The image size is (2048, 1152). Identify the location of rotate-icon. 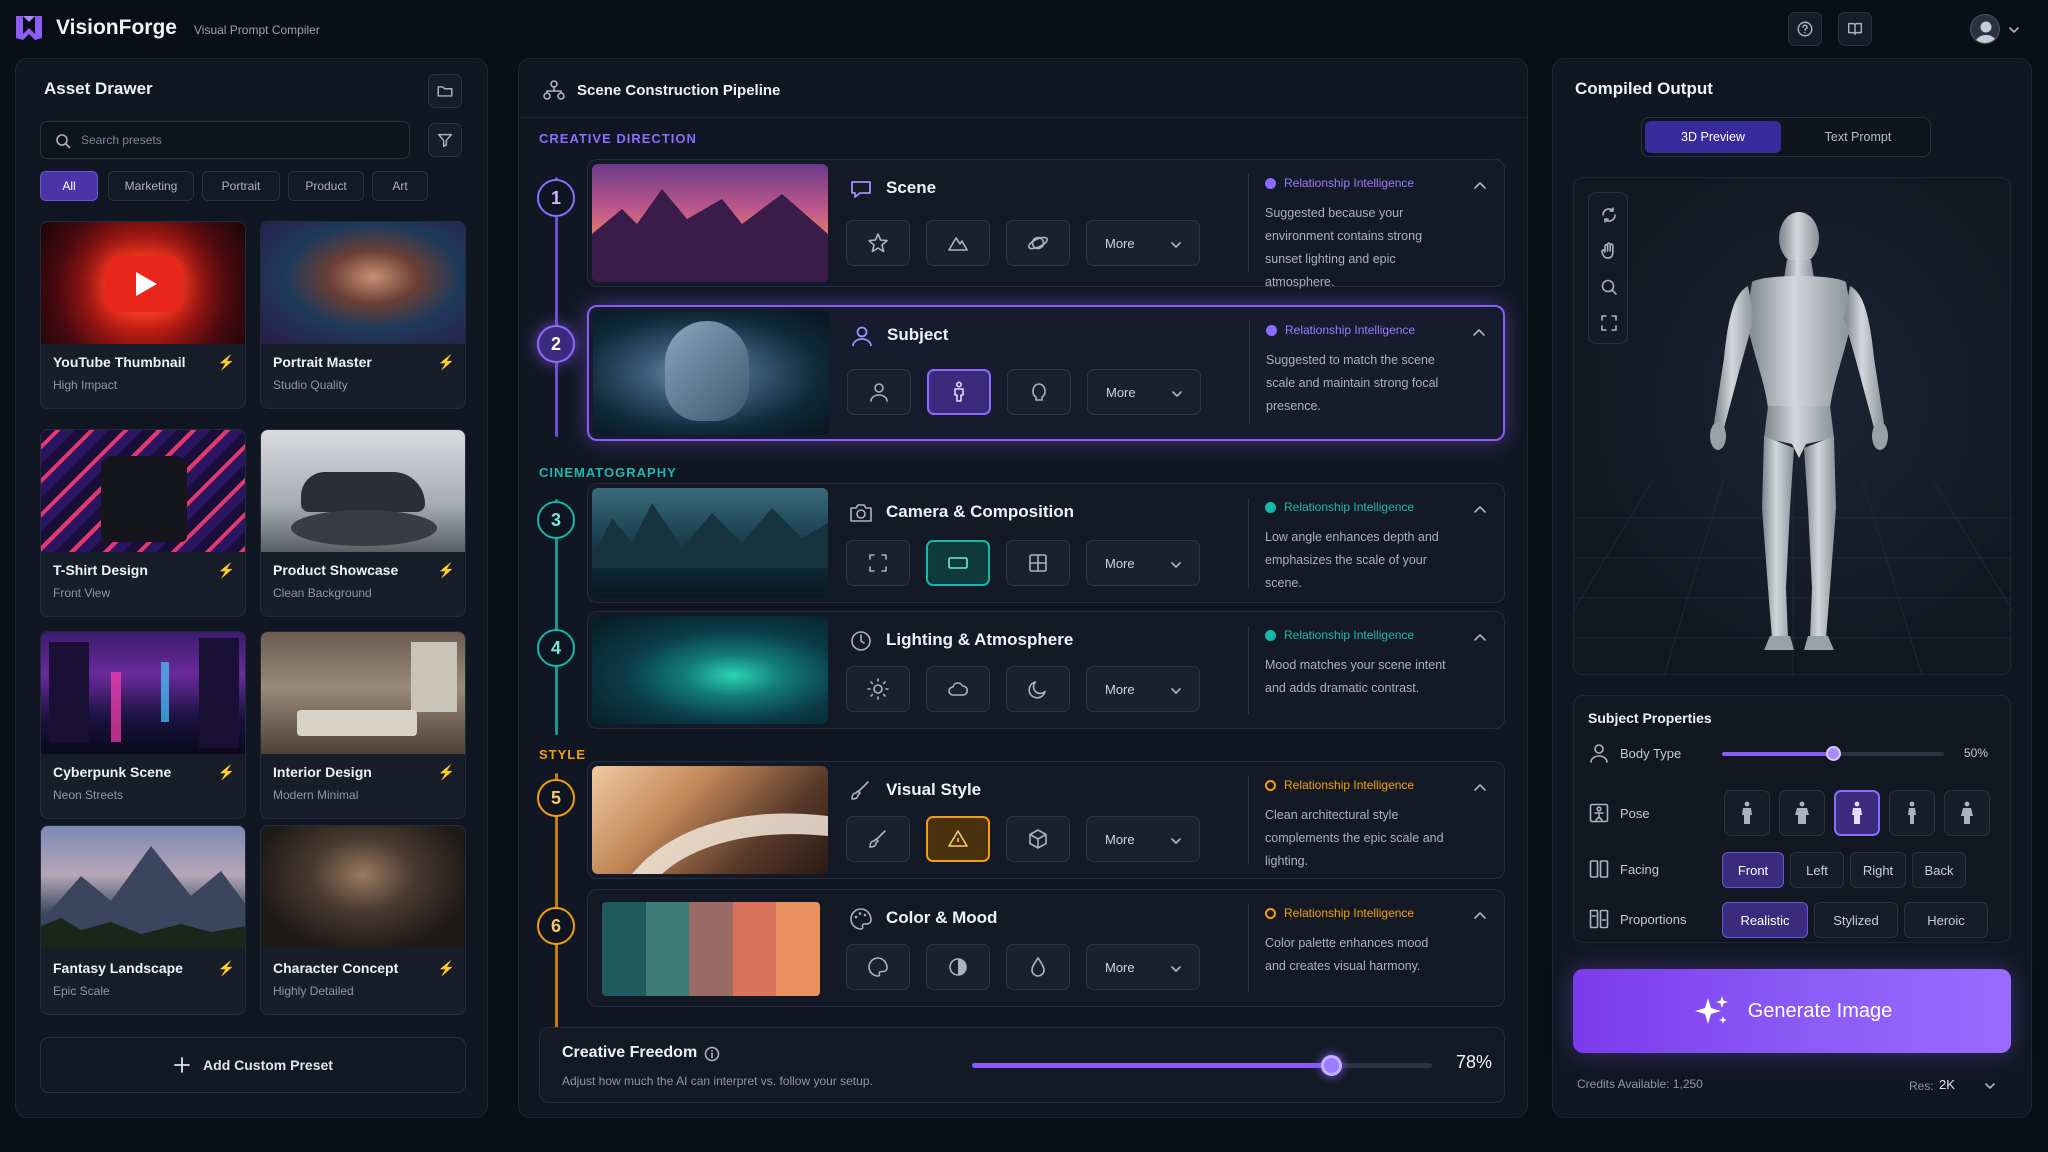
(1609, 215).